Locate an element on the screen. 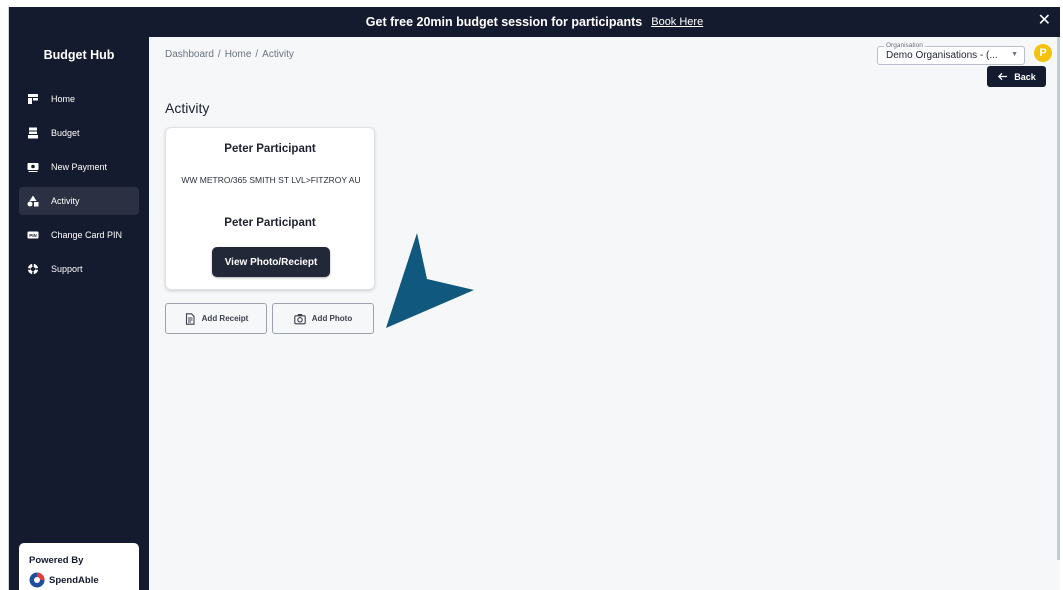 This screenshot has width=1063, height=590. page-title: Activity is located at coordinates (187, 108).